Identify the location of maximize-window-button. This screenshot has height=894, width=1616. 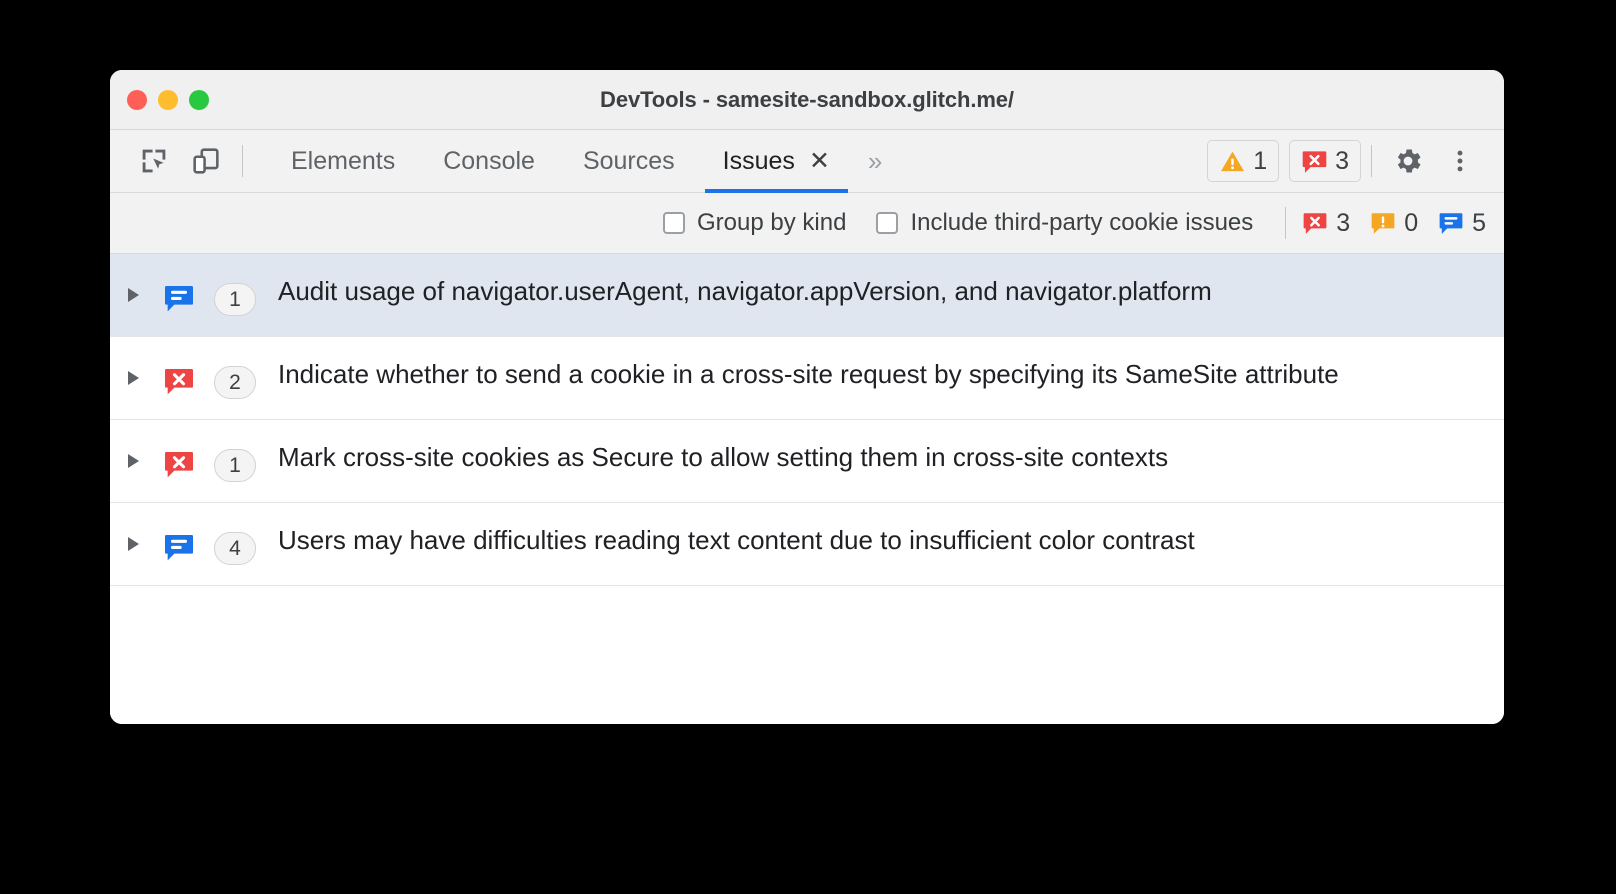
(199, 99).